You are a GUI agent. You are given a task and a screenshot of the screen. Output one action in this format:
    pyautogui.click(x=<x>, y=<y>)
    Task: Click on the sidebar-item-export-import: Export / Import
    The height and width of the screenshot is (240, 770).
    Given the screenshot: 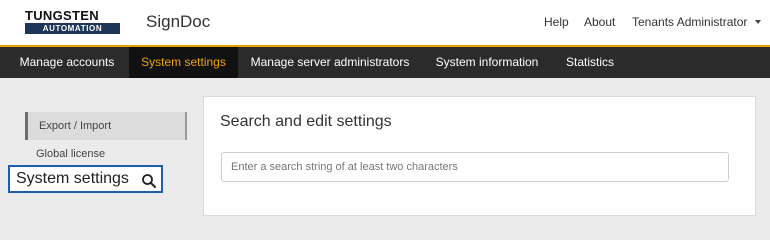 What is the action you would take?
    pyautogui.click(x=106, y=126)
    